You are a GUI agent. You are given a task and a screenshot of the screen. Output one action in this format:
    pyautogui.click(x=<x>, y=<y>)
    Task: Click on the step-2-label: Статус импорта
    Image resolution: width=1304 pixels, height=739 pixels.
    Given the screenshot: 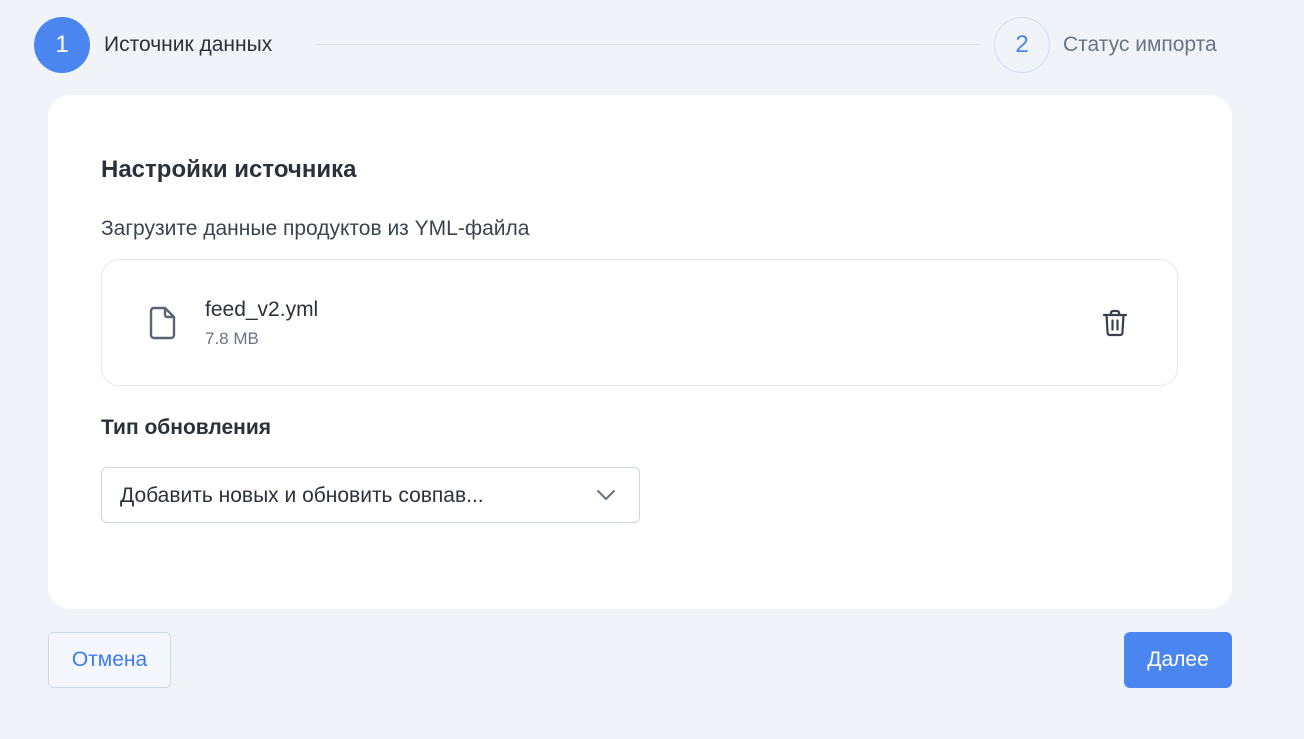 What is the action you would take?
    pyautogui.click(x=1140, y=44)
    